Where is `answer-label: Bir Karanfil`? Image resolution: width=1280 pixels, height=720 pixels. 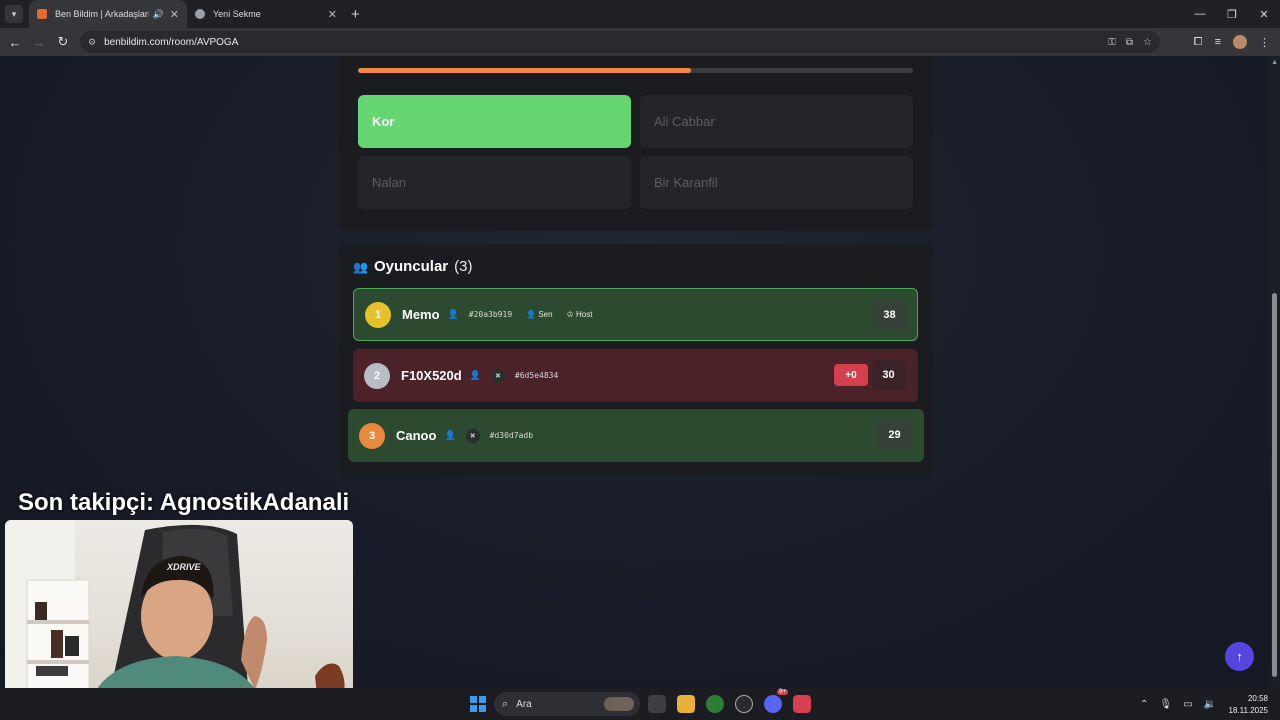 answer-label: Bir Karanfil is located at coordinates (686, 182).